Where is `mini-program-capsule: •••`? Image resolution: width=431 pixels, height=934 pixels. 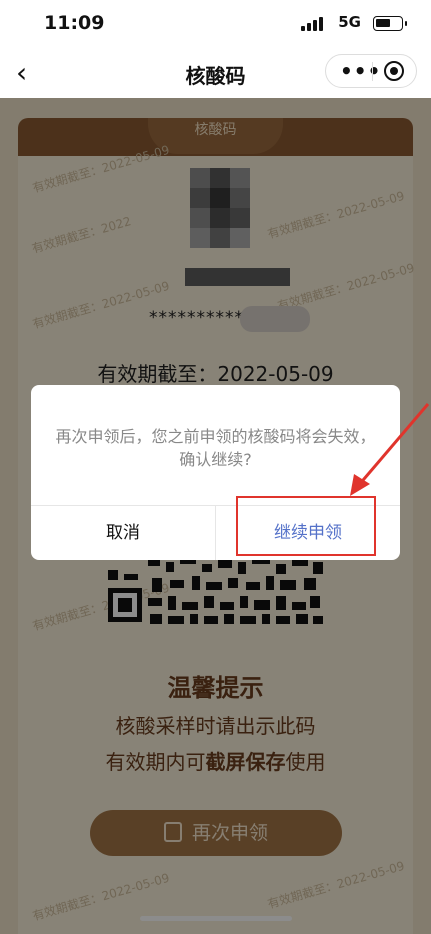
mini-program-capsule: ••• is located at coordinates (371, 71).